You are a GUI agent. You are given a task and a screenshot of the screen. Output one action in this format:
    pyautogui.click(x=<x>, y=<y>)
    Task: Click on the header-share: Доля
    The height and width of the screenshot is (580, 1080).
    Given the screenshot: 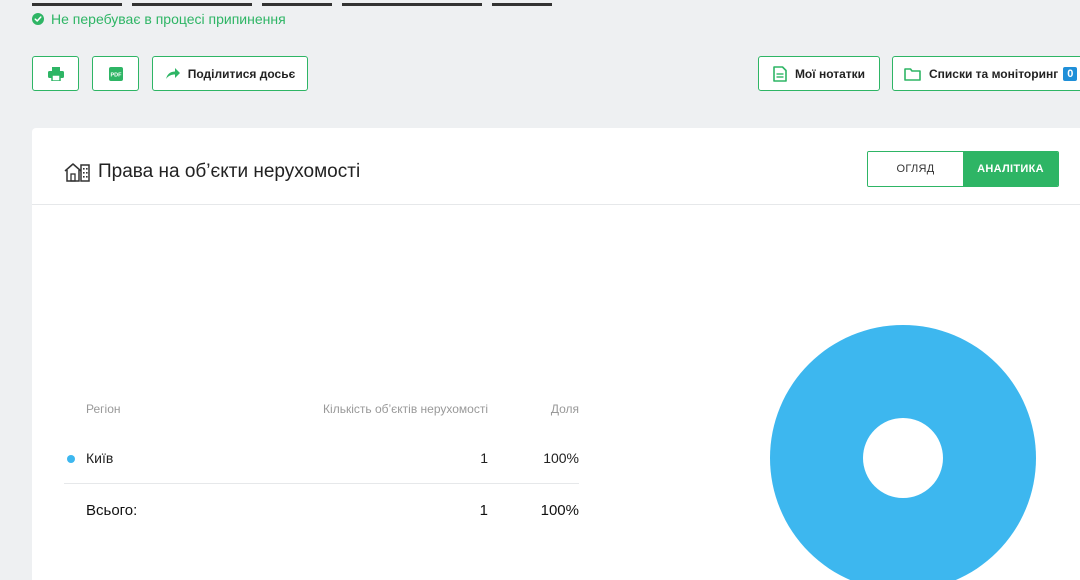 What is the action you would take?
    pyautogui.click(x=564, y=409)
    